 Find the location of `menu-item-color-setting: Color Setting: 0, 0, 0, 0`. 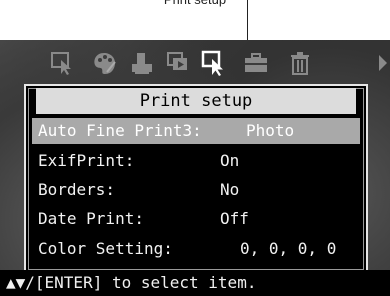

menu-item-color-setting: Color Setting: 0, 0, 0, 0 is located at coordinates (196, 249).